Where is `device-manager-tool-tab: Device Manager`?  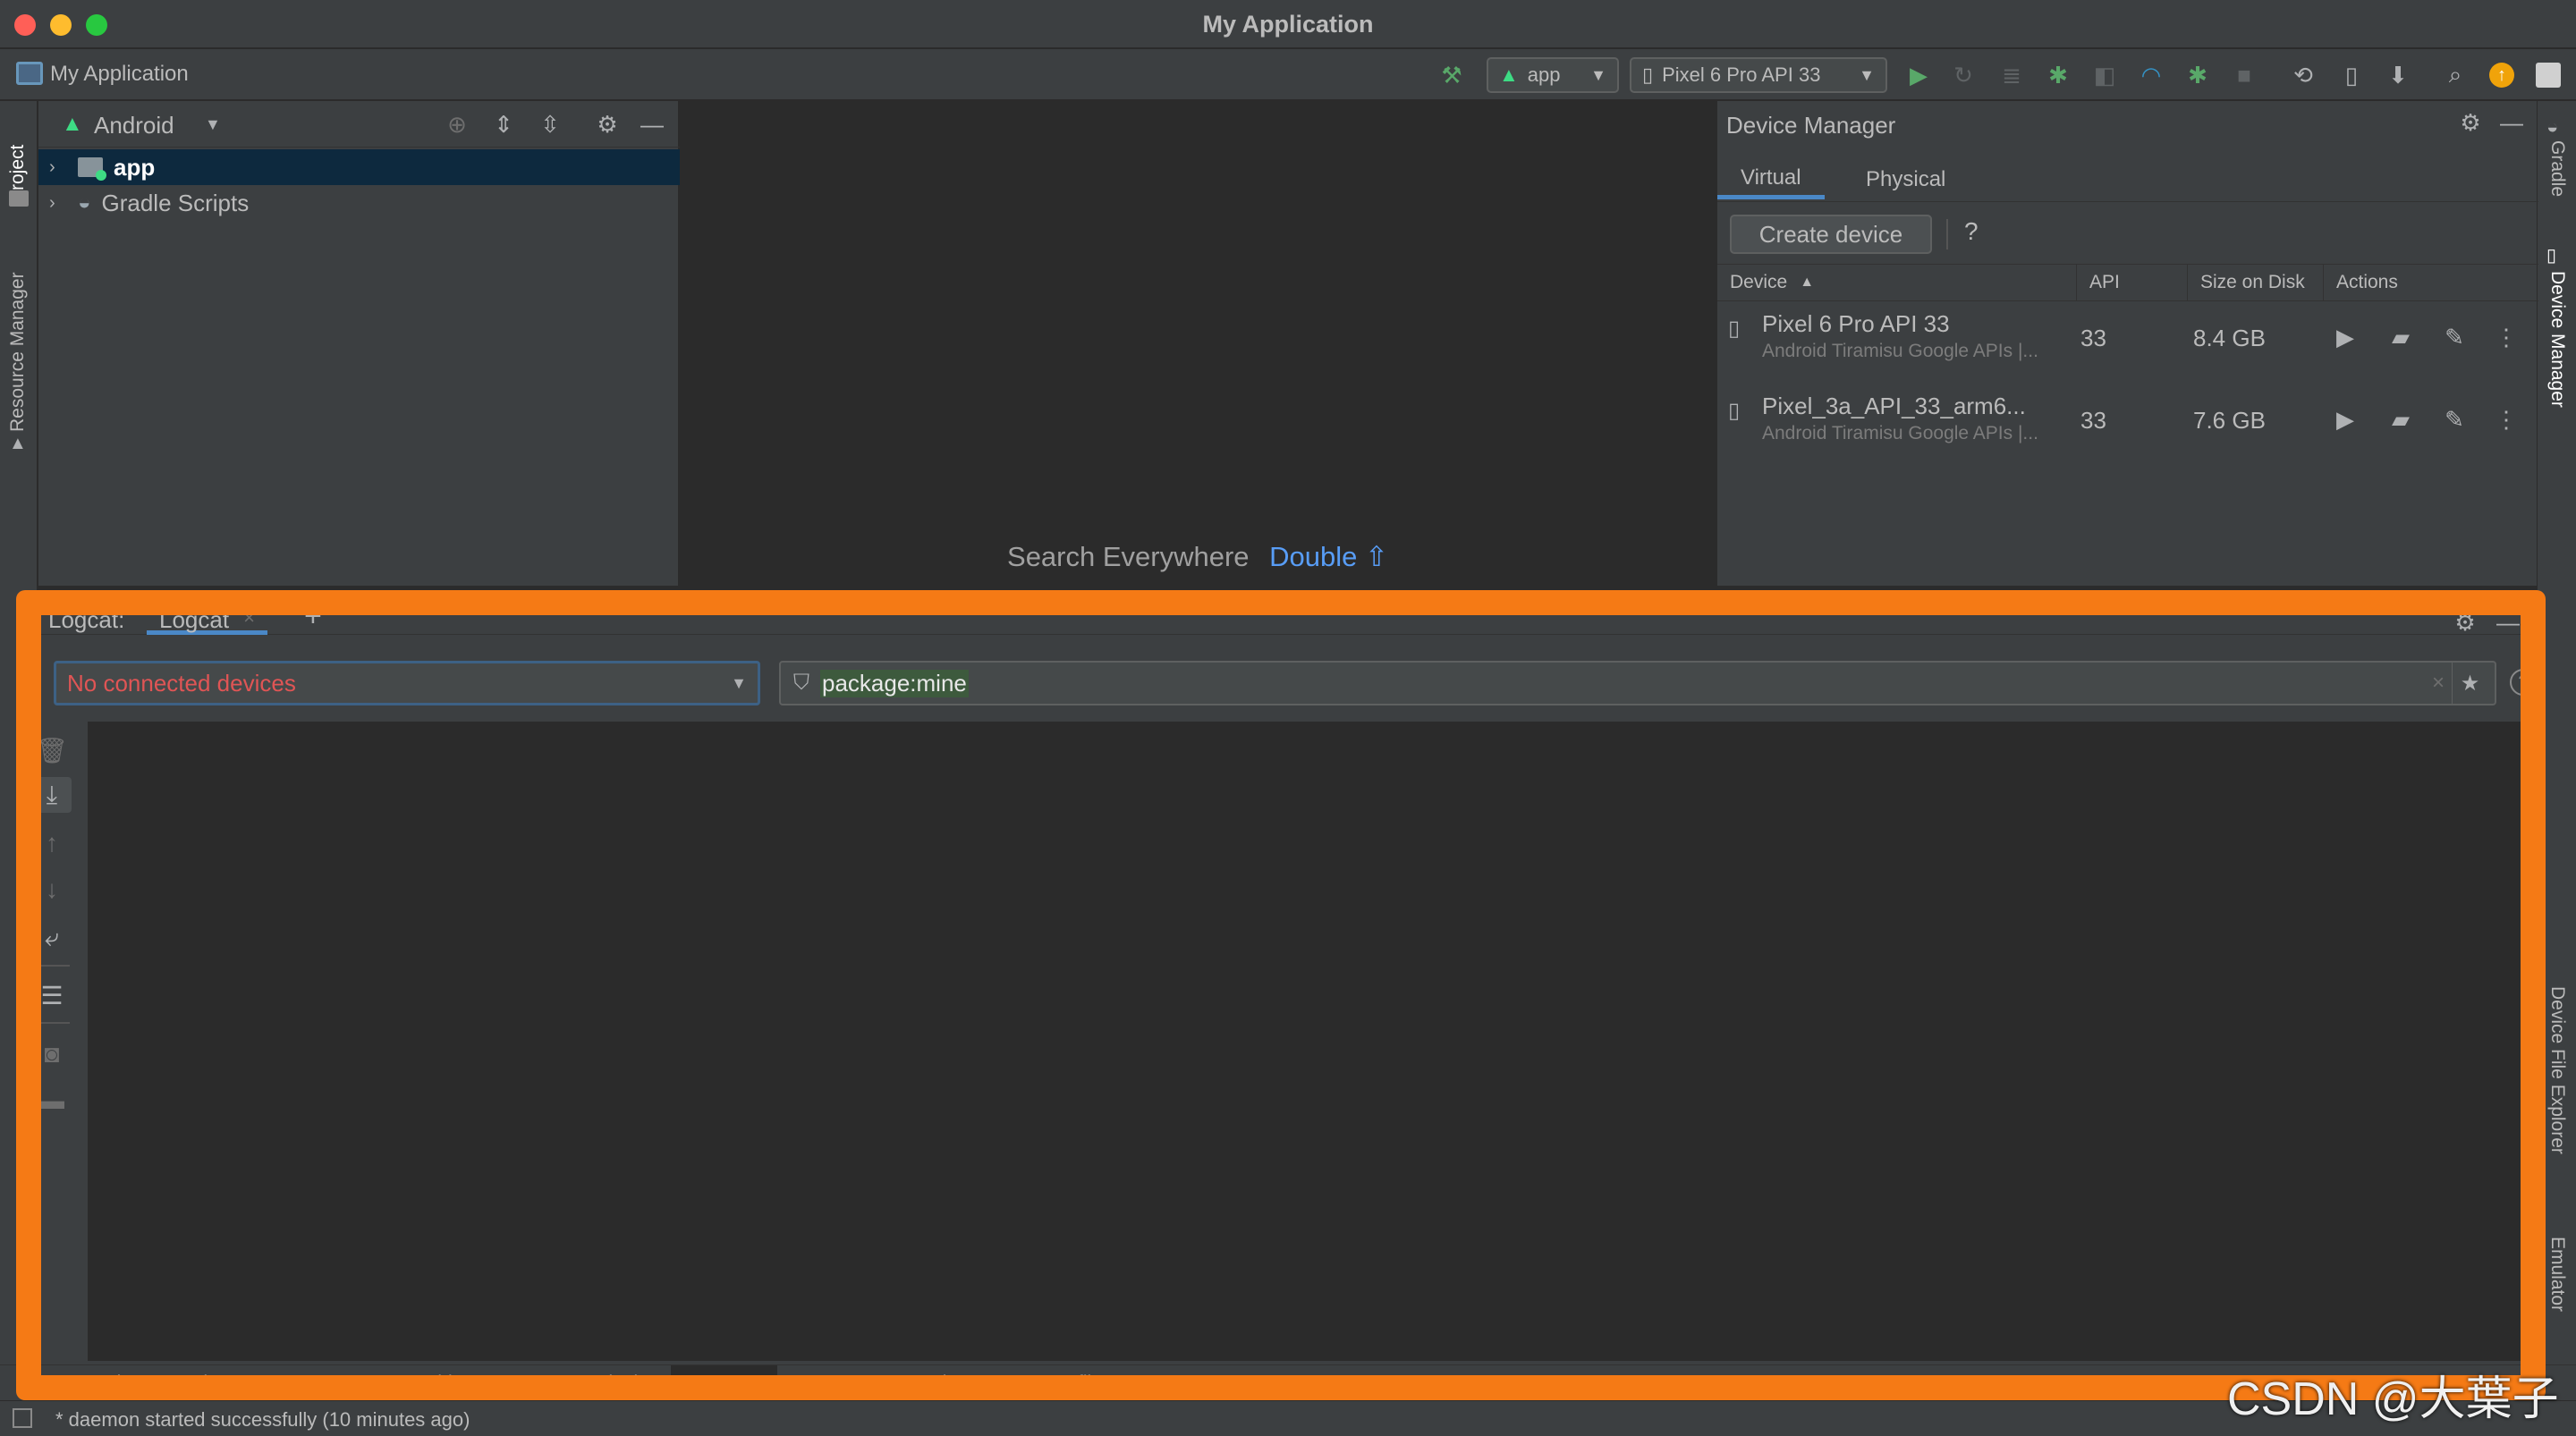
device-manager-tool-tab: Device Manager is located at coordinates (2557, 351).